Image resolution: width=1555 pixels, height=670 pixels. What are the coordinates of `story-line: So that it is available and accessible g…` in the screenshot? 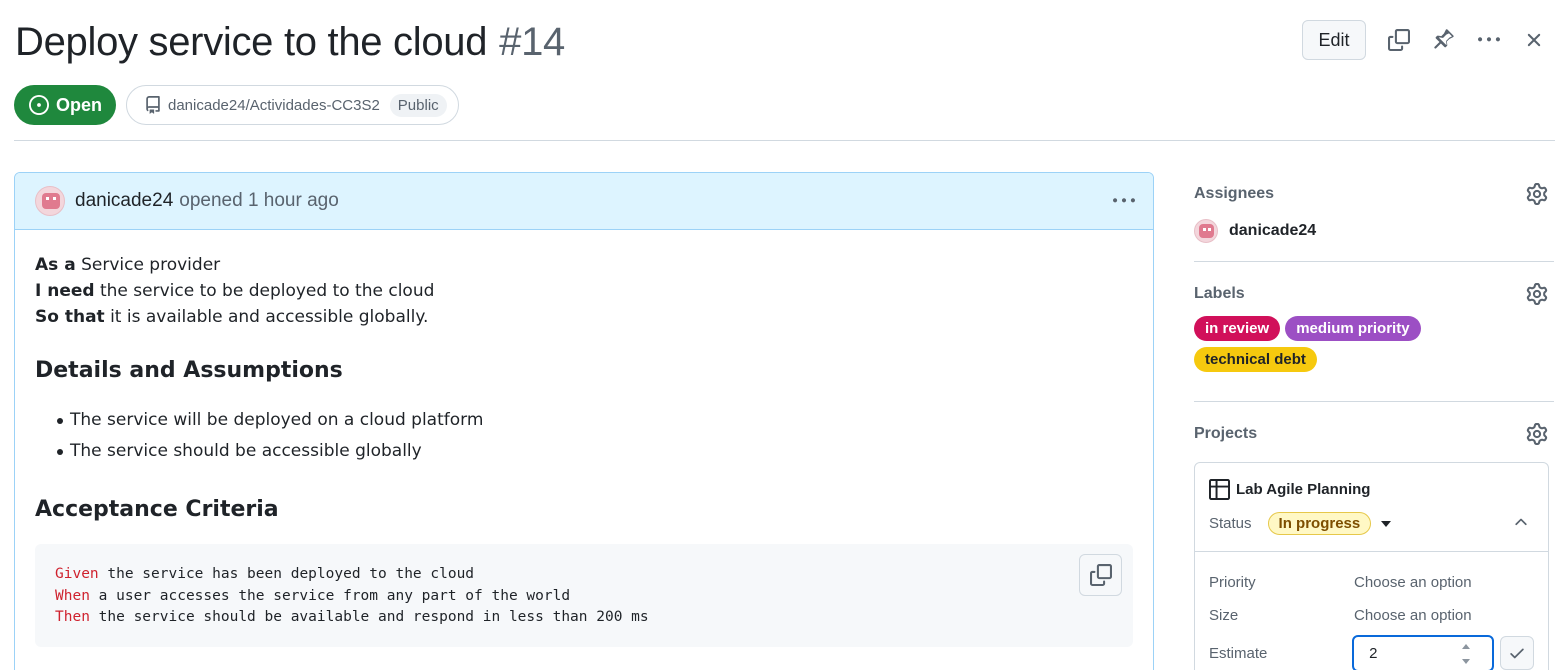 It's located at (232, 317).